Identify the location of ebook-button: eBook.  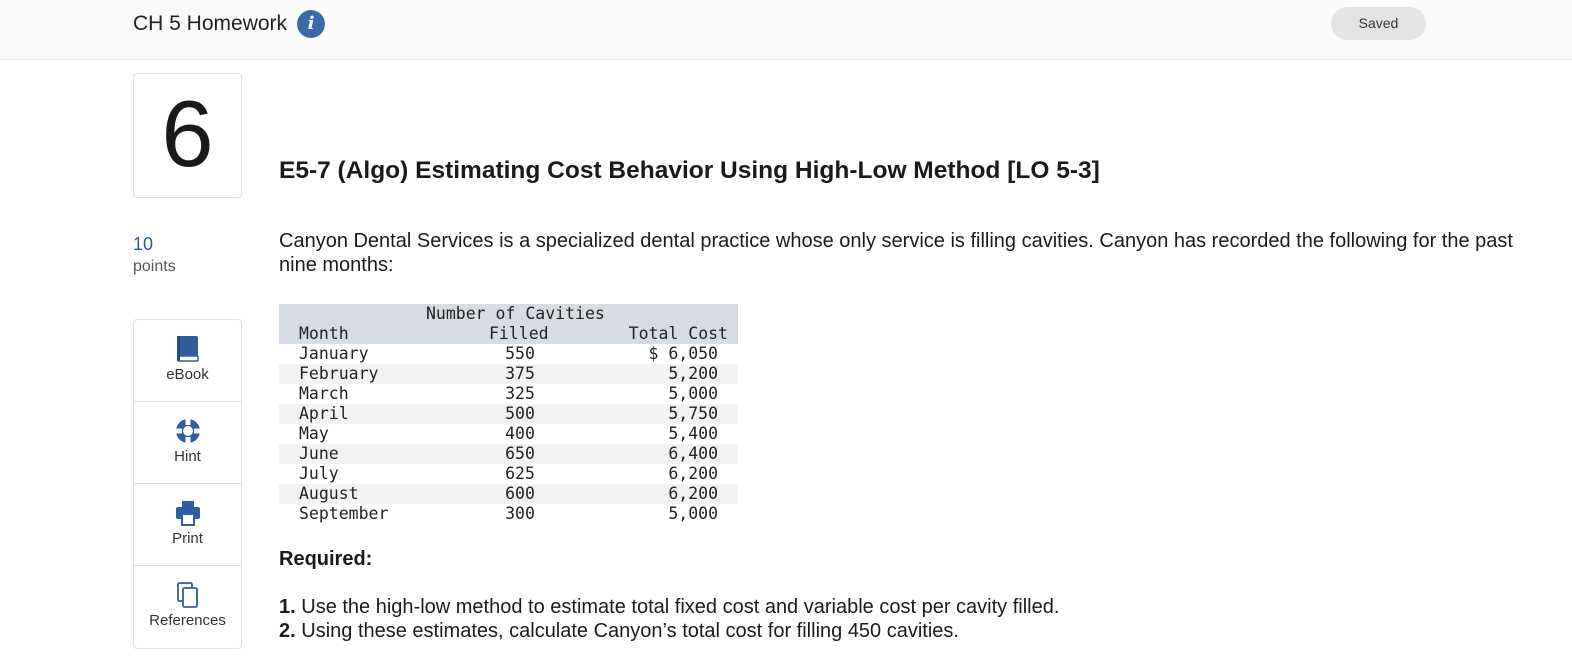
(187, 361).